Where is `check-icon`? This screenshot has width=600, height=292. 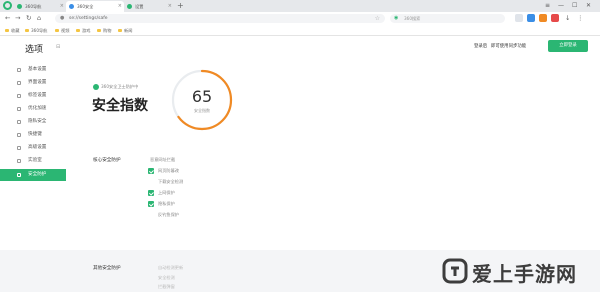
check-icon is located at coordinates (96, 87).